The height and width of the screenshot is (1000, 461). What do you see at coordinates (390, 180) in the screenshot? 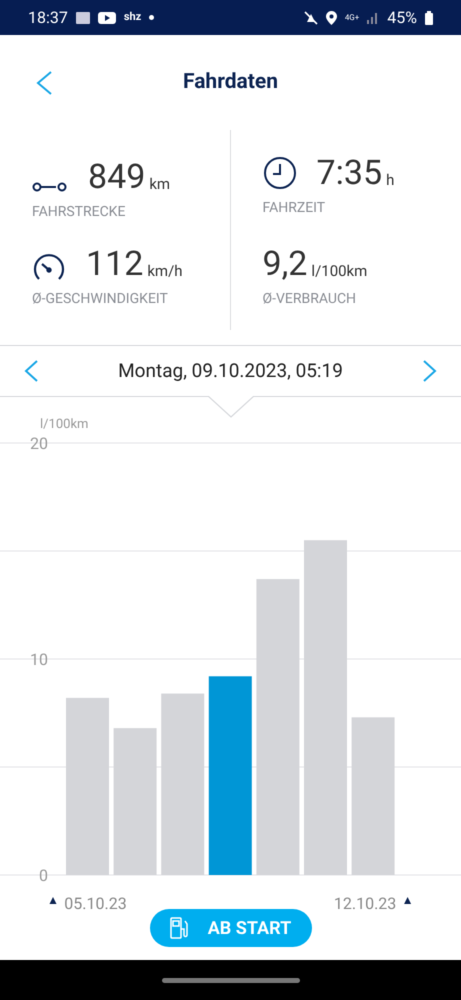
I see `stat-unit: h` at bounding box center [390, 180].